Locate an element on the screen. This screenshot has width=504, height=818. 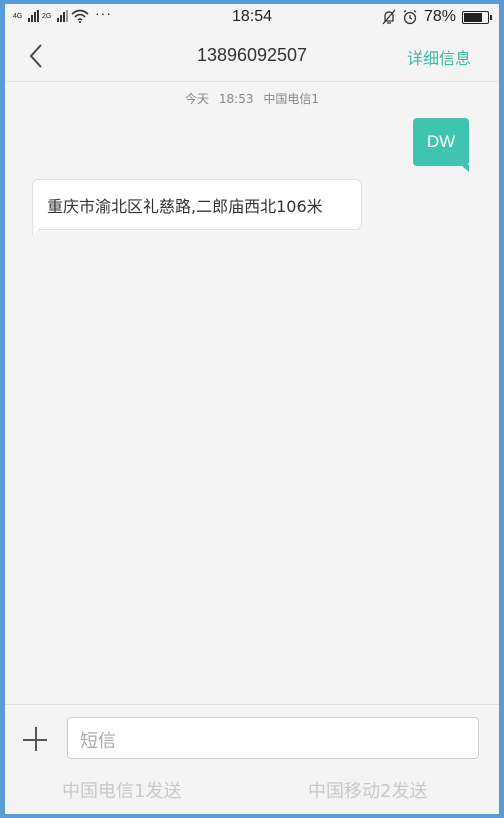
battery-icon is located at coordinates (477, 17).